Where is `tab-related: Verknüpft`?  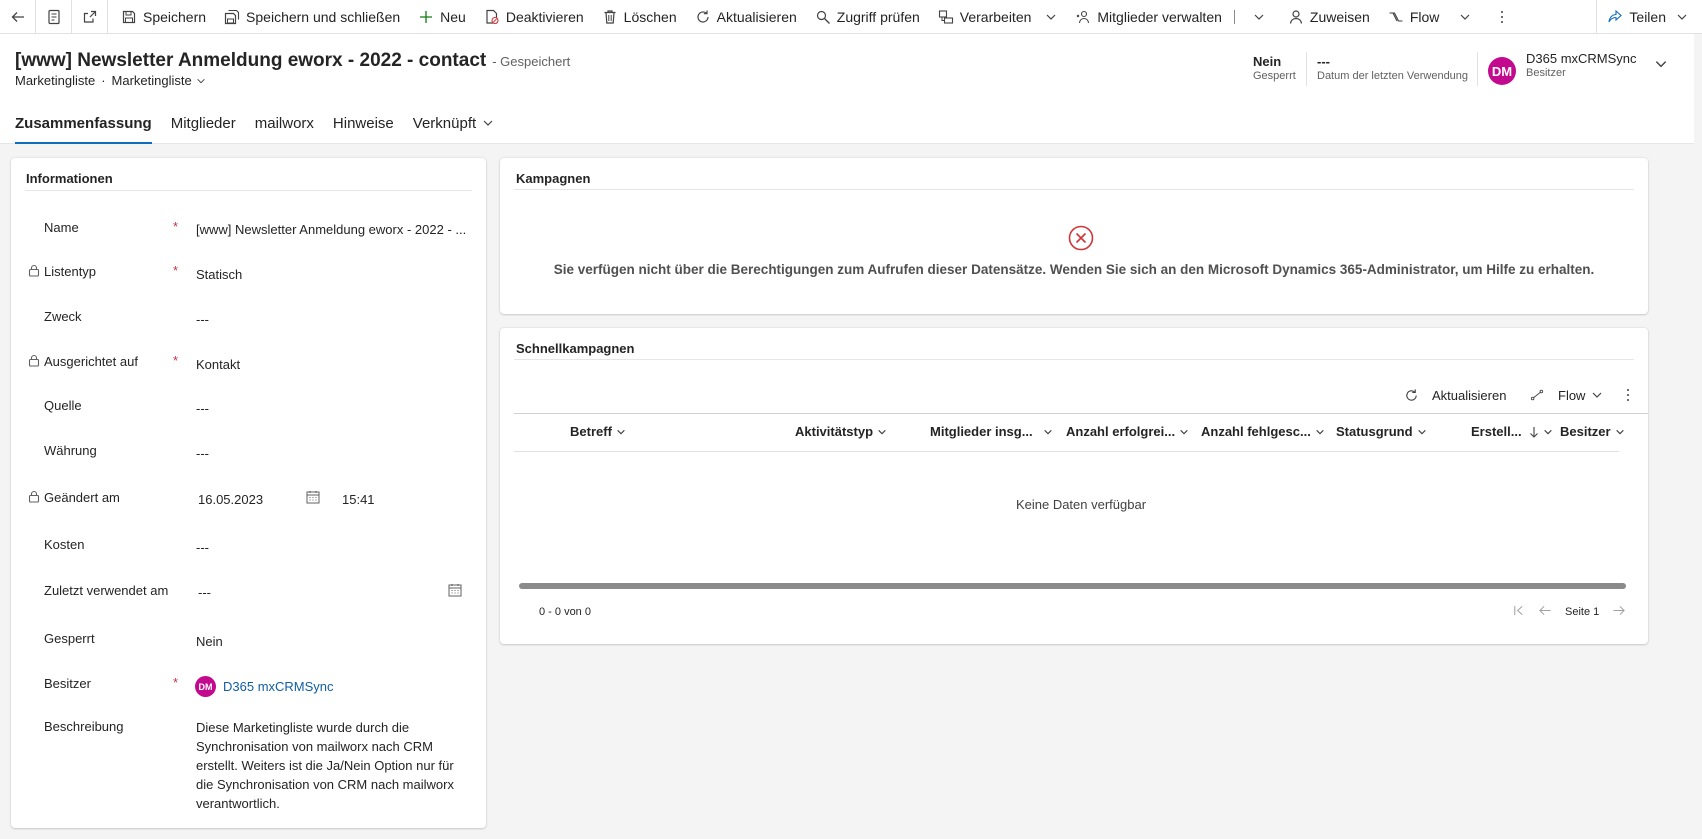 tab-related: Verknüpft is located at coordinates (453, 123).